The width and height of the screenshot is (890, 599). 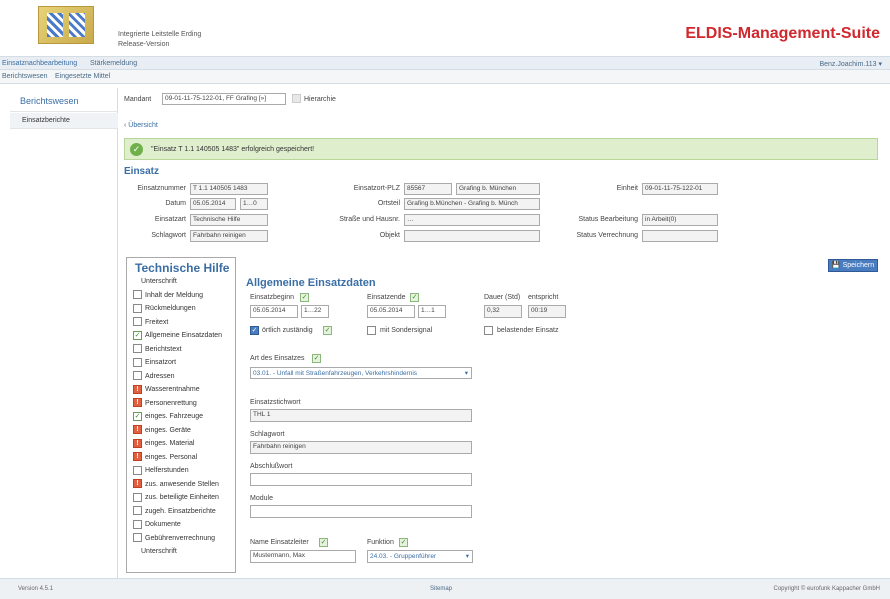 What do you see at coordinates (361, 447) in the screenshot?
I see `schlagwort2-field: Fahrbahn reinigen` at bounding box center [361, 447].